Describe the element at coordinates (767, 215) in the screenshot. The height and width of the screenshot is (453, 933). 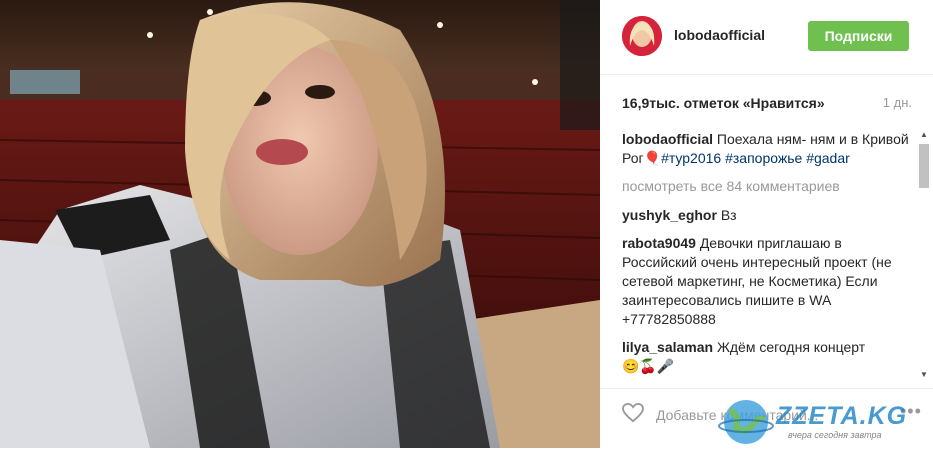
I see `comment-item: yushyk_eghor Вз` at that location.